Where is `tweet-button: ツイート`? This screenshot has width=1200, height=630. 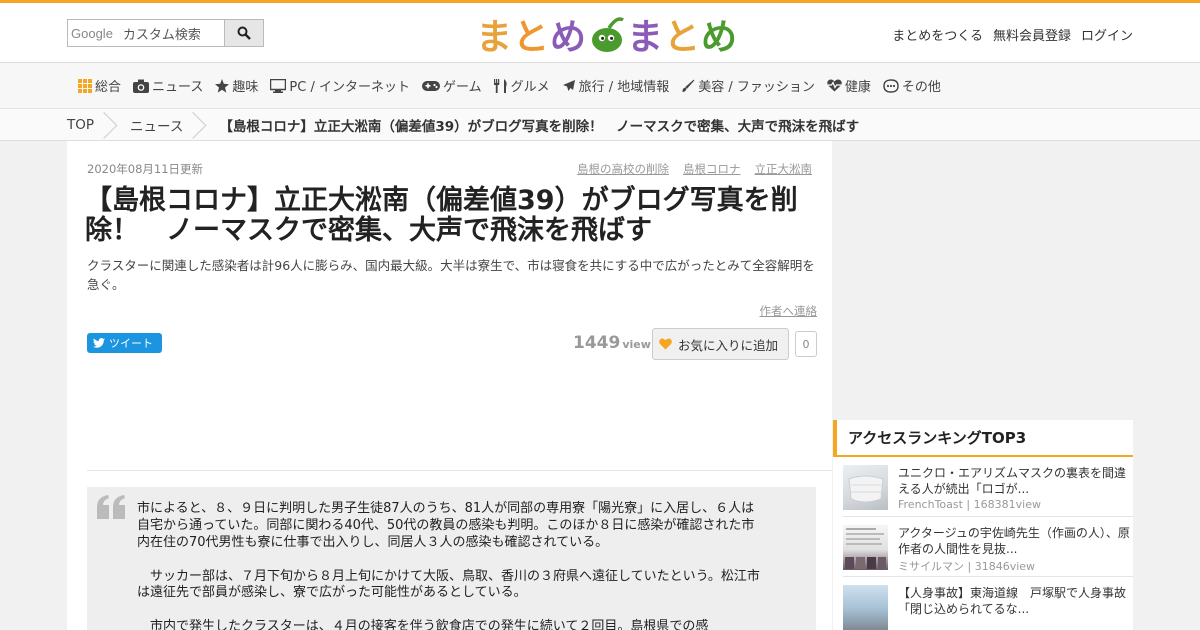 tweet-button: ツイート is located at coordinates (124, 343).